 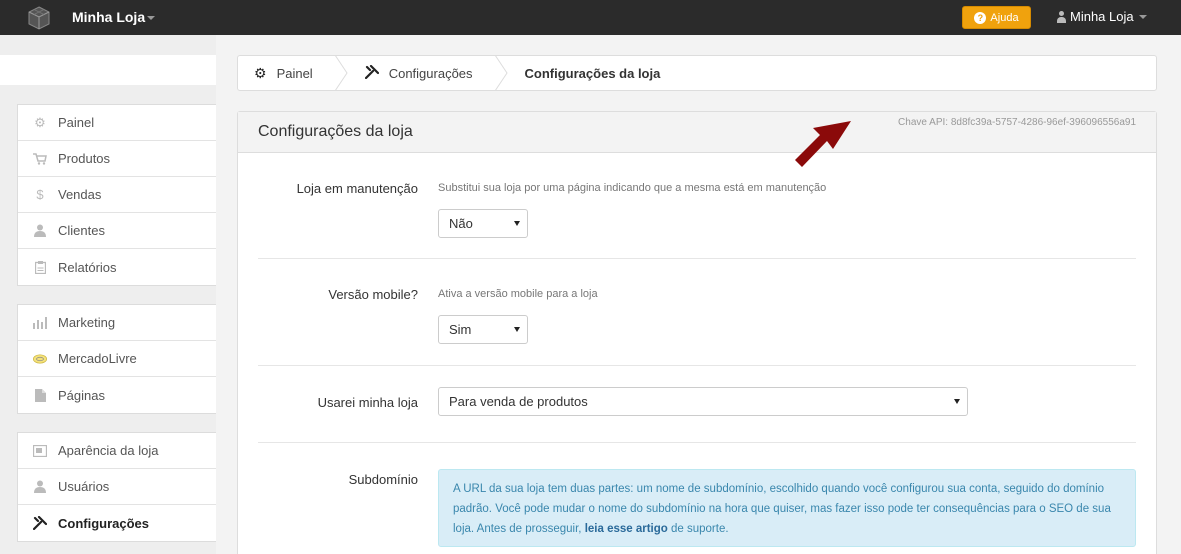 I want to click on breadcrumb-item-configuracoes: Configurações, so click(x=422, y=73).